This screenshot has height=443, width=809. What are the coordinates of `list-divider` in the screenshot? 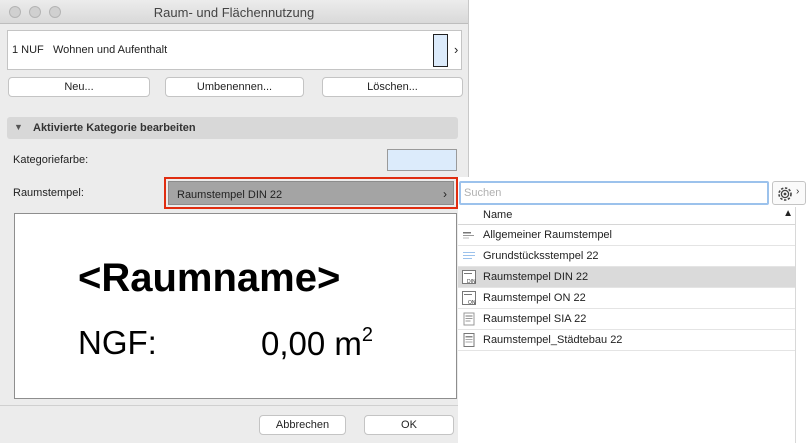 It's located at (795, 325).